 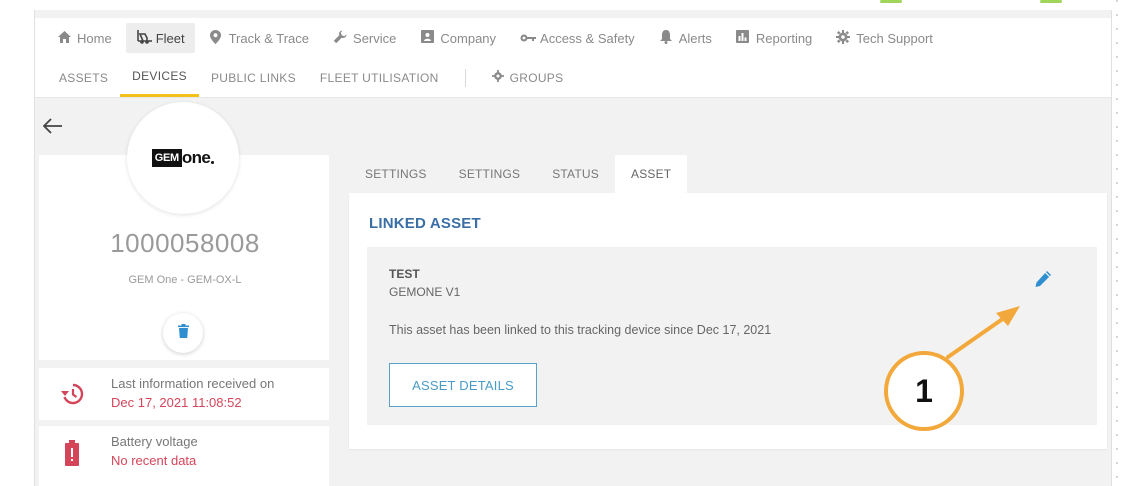 I want to click on id-card-icon, so click(x=427, y=38).